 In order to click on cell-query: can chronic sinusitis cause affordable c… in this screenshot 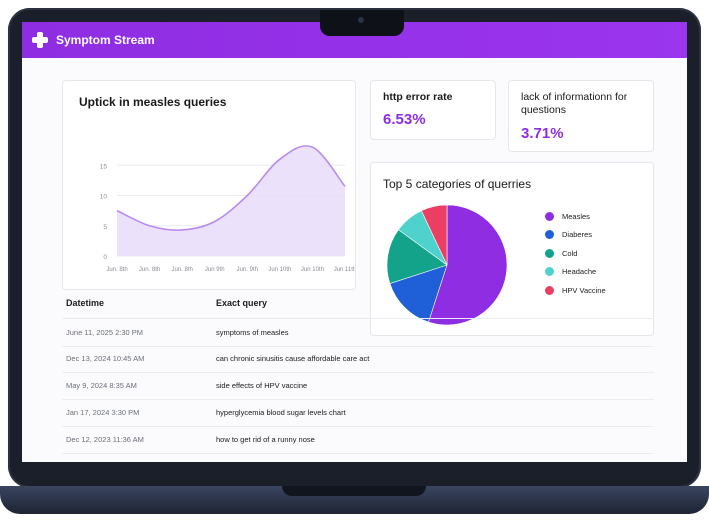, I will do `click(293, 358)`.